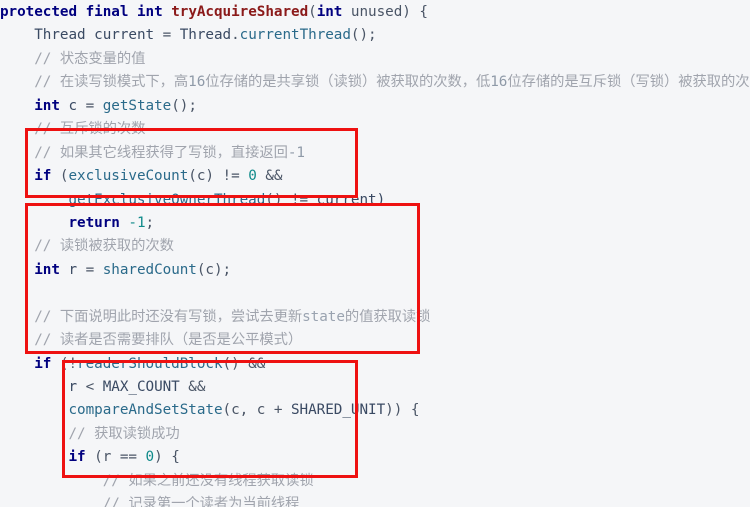 The height and width of the screenshot is (507, 750). Describe the element at coordinates (375, 500) in the screenshot. I see `code-line: // 记录第一个读者为当前线程` at that location.